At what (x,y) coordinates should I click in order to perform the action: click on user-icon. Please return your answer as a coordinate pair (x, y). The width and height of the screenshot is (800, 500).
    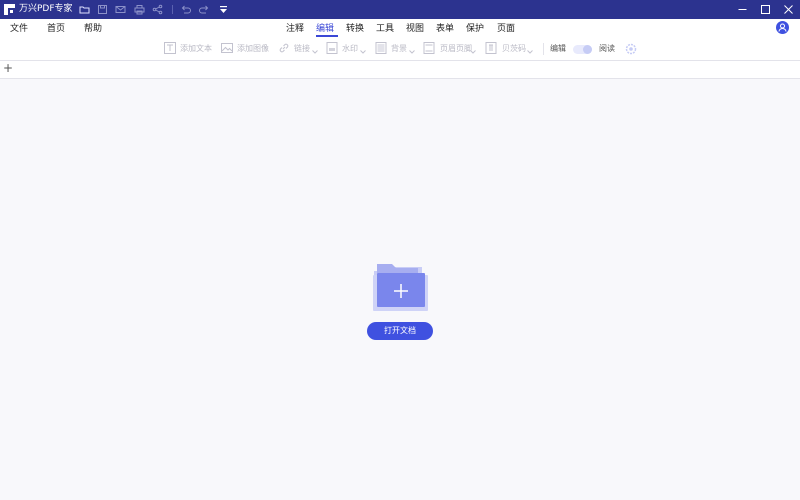
    Looking at the image, I should click on (782, 27).